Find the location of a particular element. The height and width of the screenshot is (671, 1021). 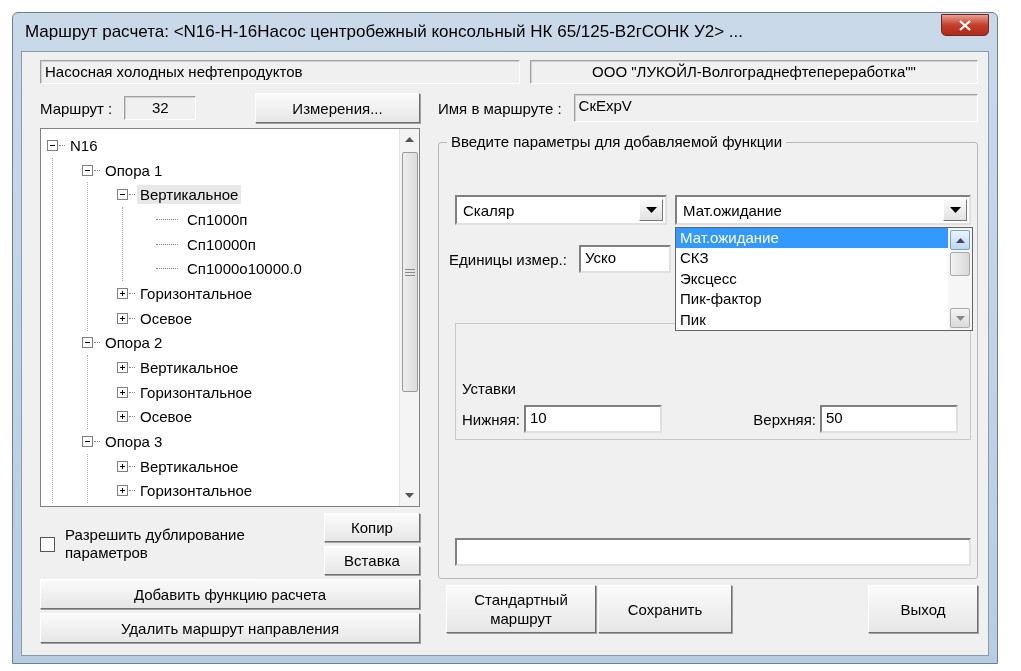

lower-label: Нижняя: is located at coordinates (491, 419).